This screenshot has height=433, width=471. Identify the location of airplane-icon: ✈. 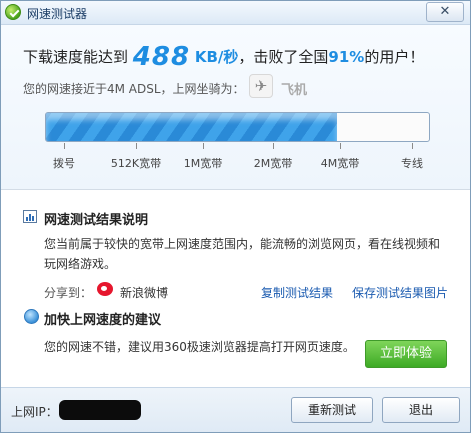
(261, 86).